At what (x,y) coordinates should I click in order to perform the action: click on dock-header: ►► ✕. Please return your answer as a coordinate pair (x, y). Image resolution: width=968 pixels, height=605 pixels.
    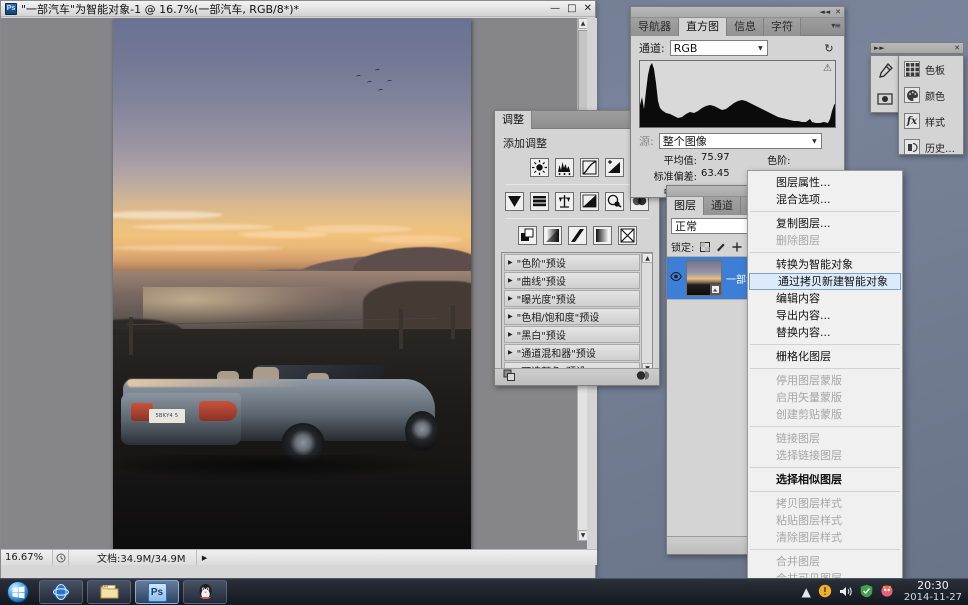
    Looking at the image, I should click on (917, 48).